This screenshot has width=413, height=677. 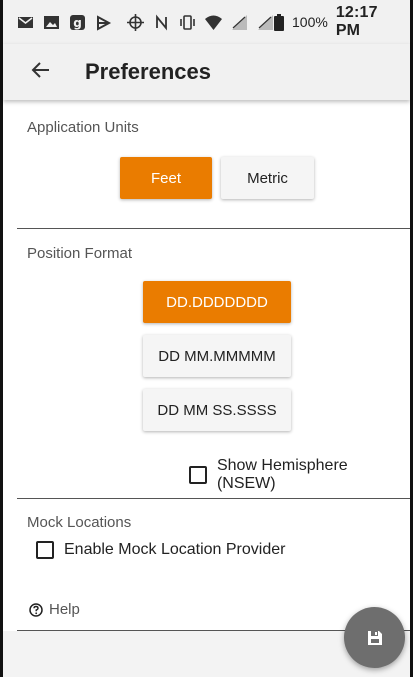 I want to click on navigation-icon, so click(x=103, y=22).